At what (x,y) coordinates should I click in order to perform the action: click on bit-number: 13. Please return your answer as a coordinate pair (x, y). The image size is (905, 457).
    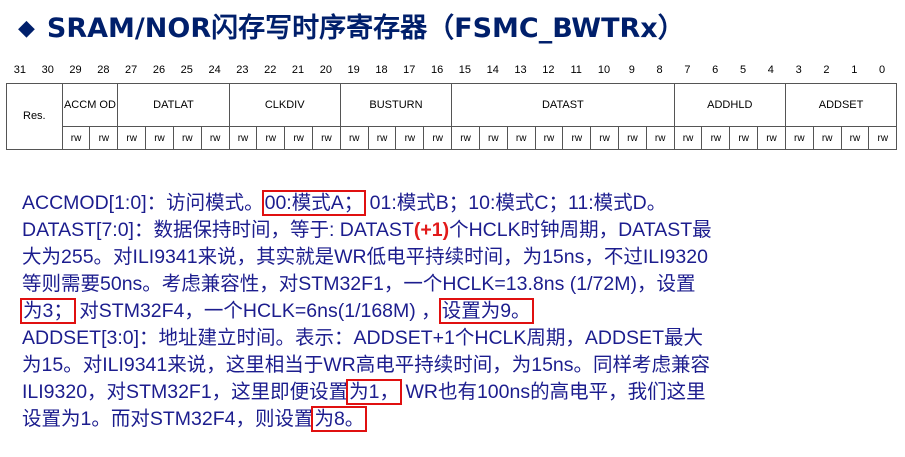
    Looking at the image, I should click on (520, 70).